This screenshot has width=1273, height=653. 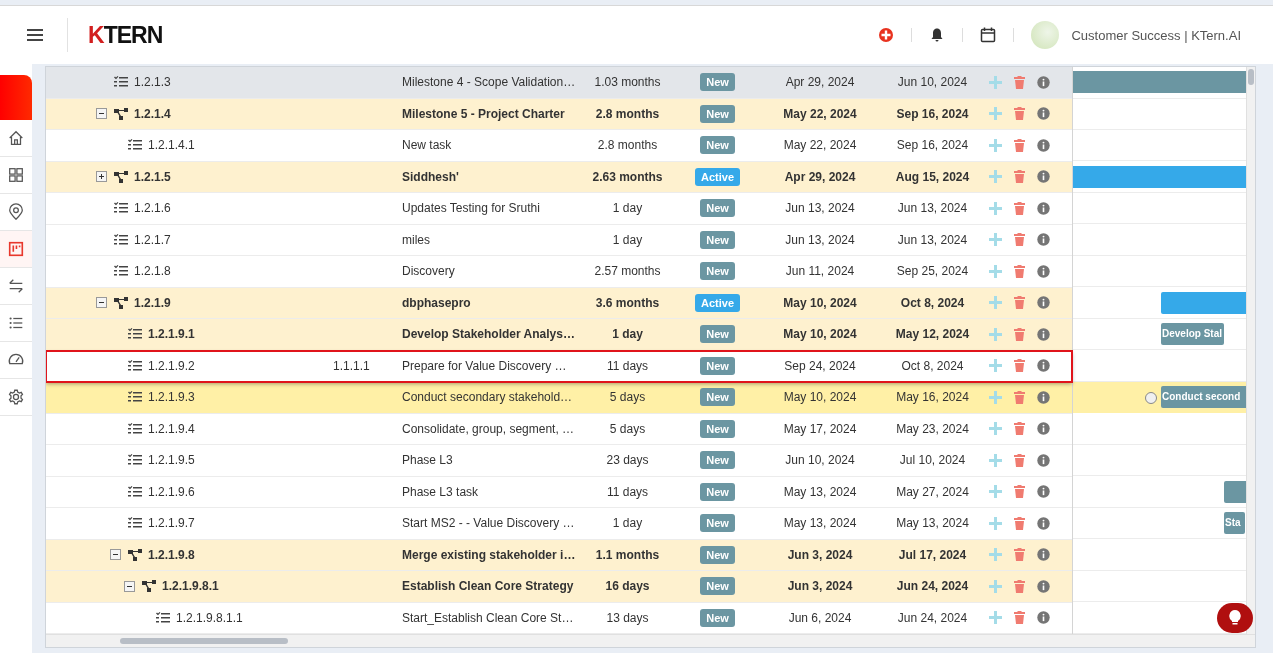 I want to click on task-row: 1.2.1.9 dbphasepro 3.6 months Active May 10, 2024 Oct 8, 2024, so click(x=559, y=303).